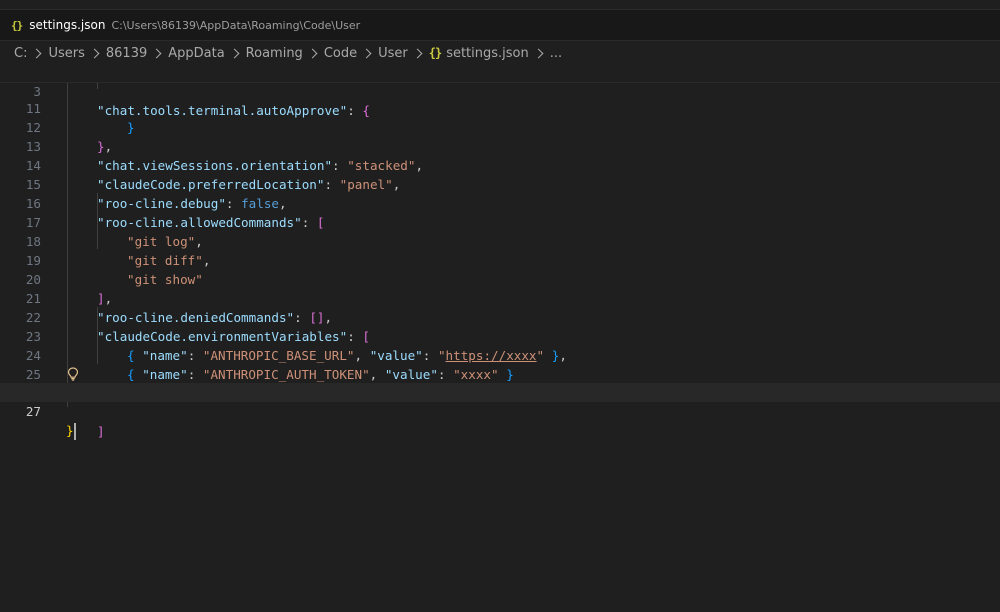 This screenshot has height=612, width=1000. I want to click on code-line-current: 27 }, so click(500, 411).